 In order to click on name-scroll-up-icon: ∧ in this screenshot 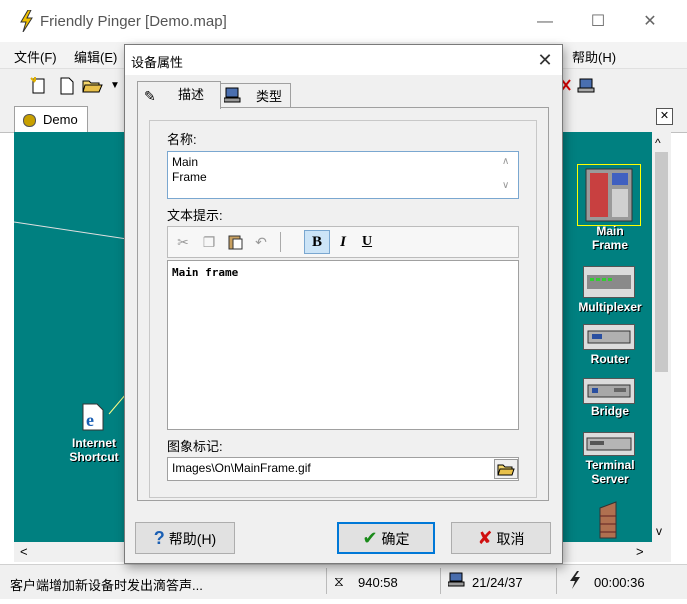, I will do `click(505, 161)`.